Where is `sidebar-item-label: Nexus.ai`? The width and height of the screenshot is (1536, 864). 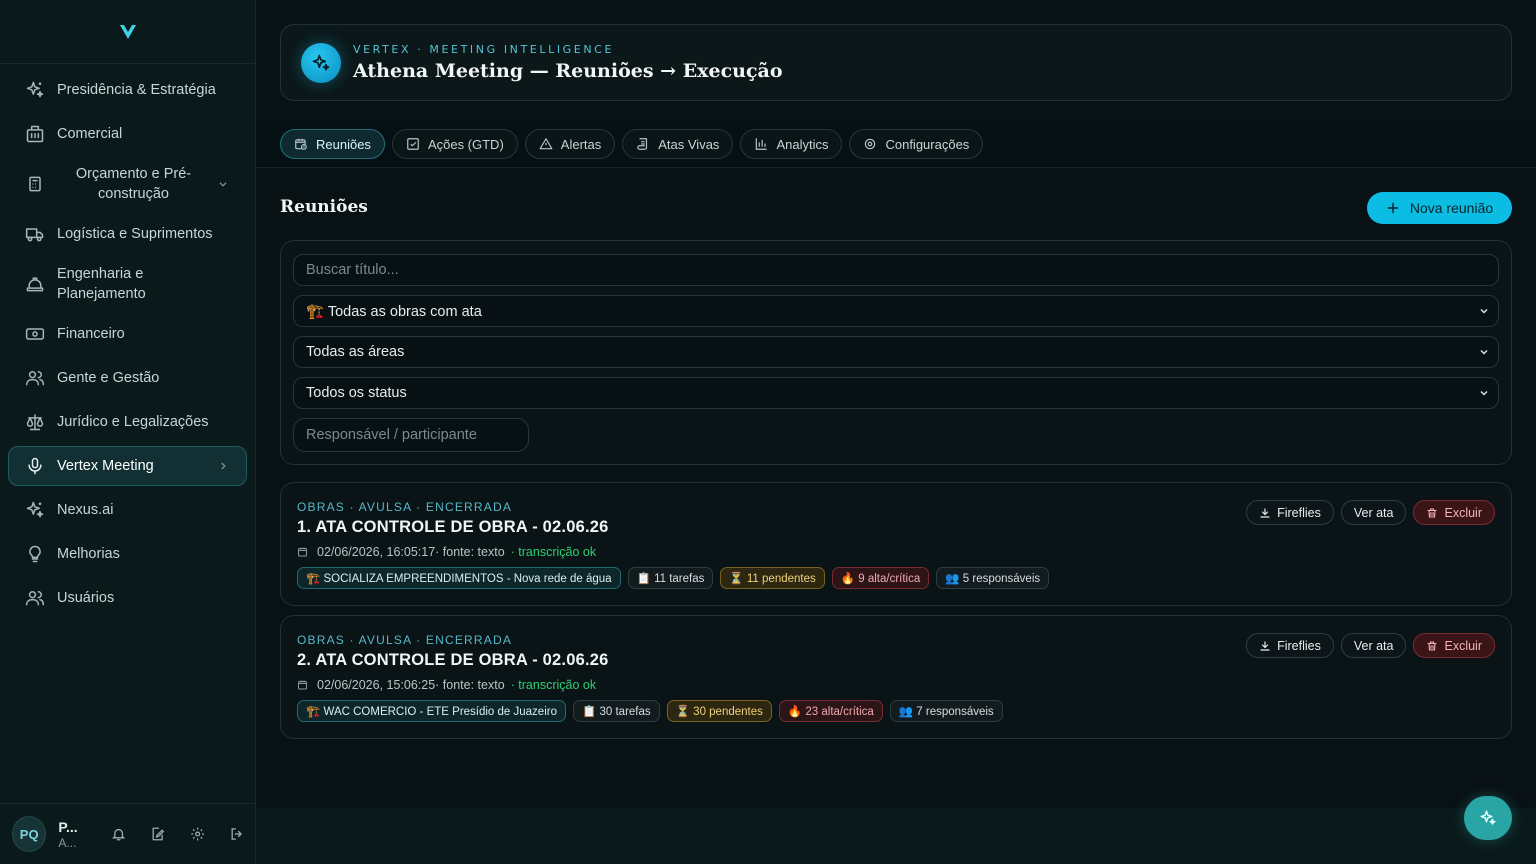
sidebar-item-label: Nexus.ai is located at coordinates (85, 510).